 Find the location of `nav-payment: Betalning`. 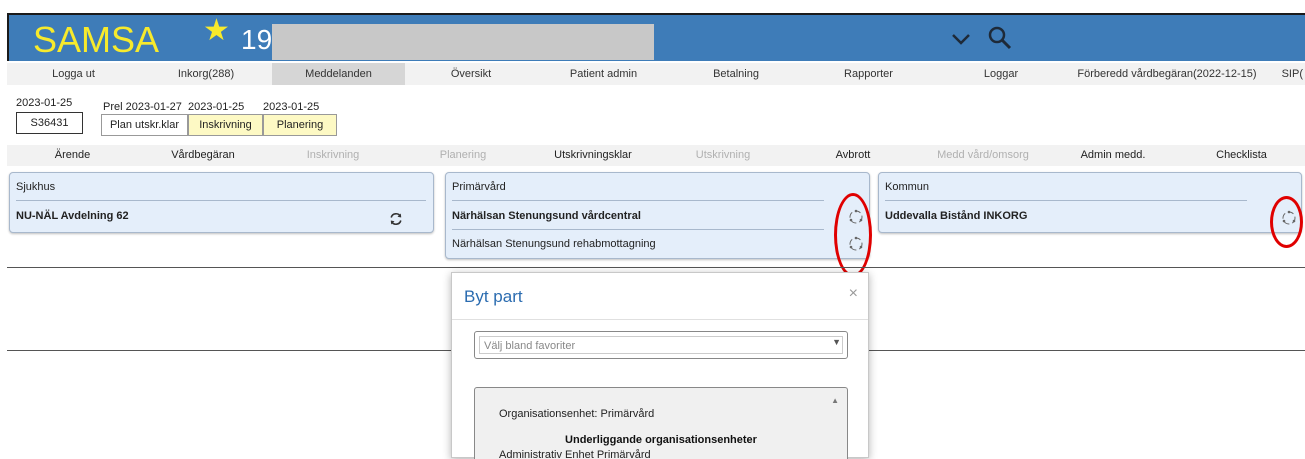

nav-payment: Betalning is located at coordinates (736, 74).